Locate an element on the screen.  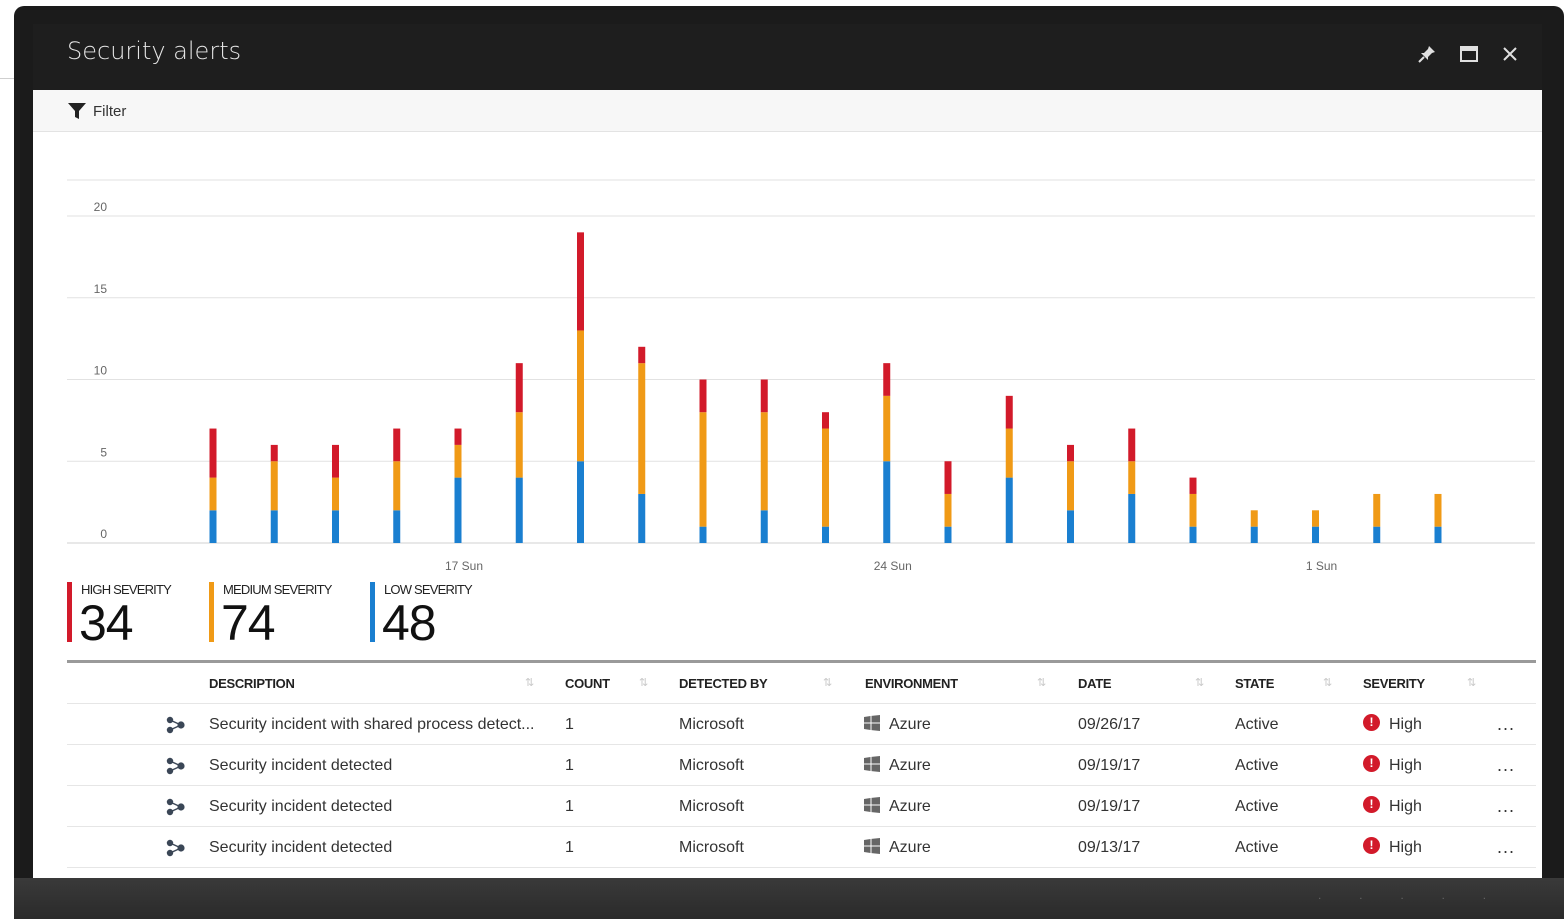
medium-severity-count: 74 is located at coordinates (248, 623).